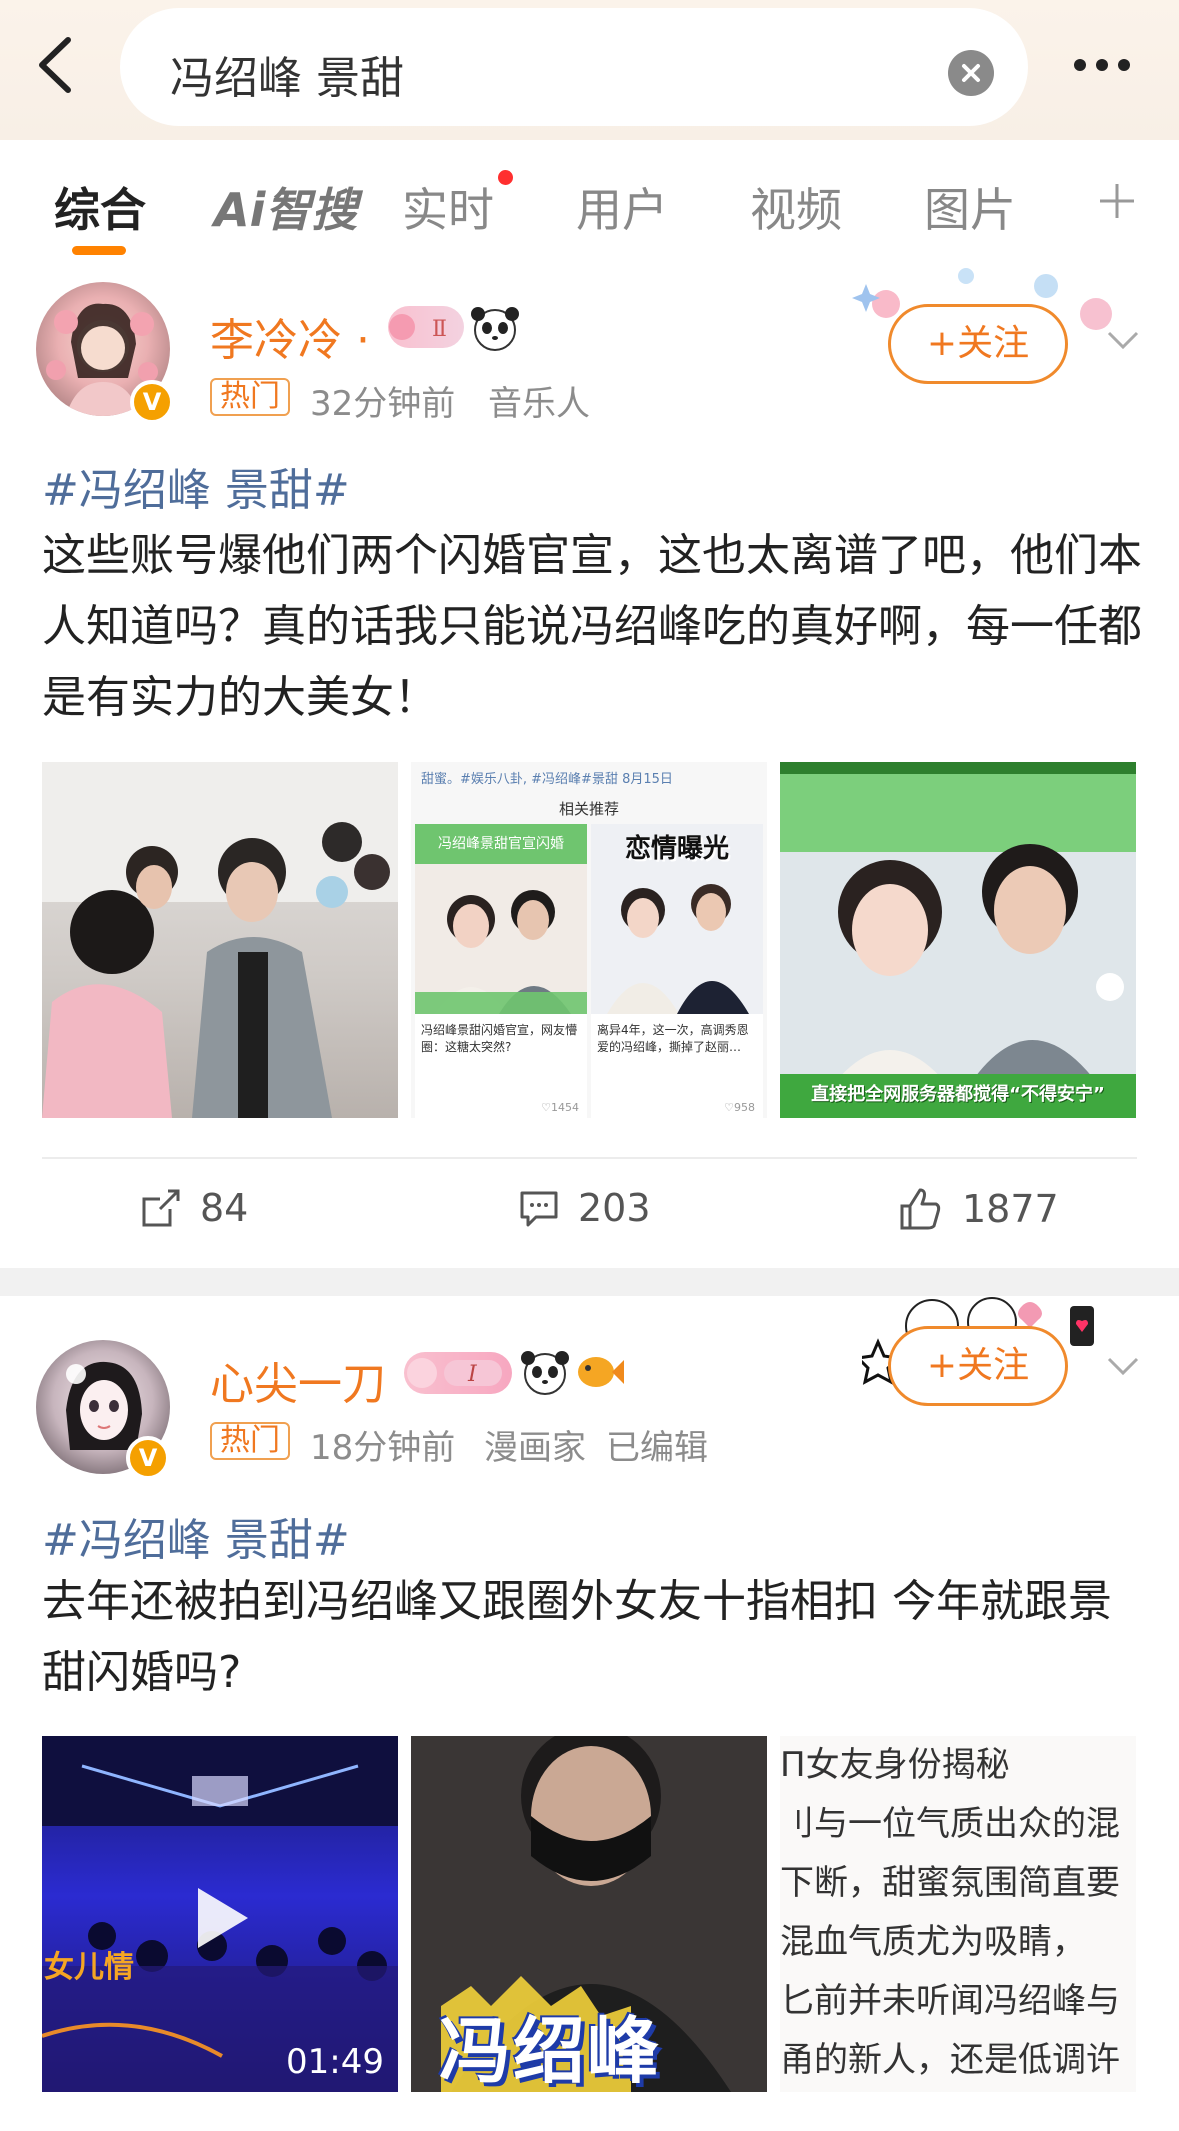  Describe the element at coordinates (99, 250) in the screenshot. I see `active-tab-indicator` at that location.